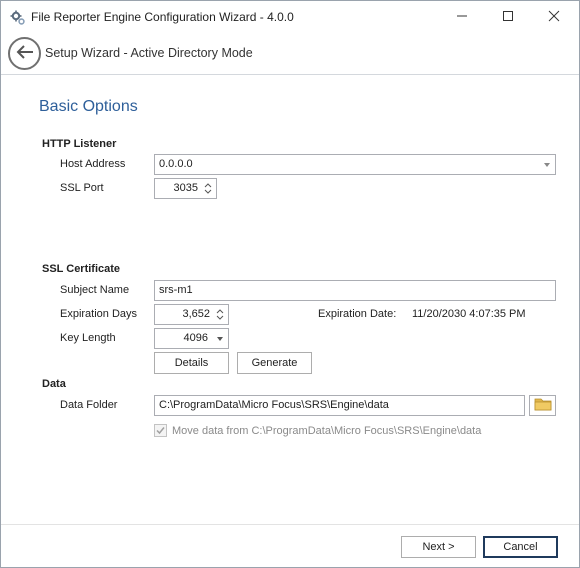 The height and width of the screenshot is (568, 580). What do you see at coordinates (355, 290) in the screenshot?
I see `subject-name-input: srs-m1` at bounding box center [355, 290].